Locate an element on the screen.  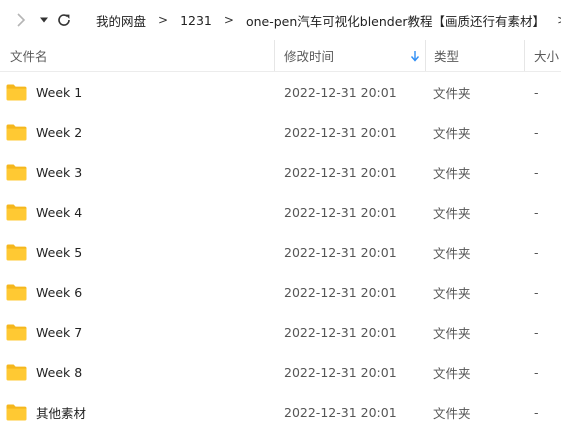
column-header-name: 文件名 is located at coordinates (137, 55).